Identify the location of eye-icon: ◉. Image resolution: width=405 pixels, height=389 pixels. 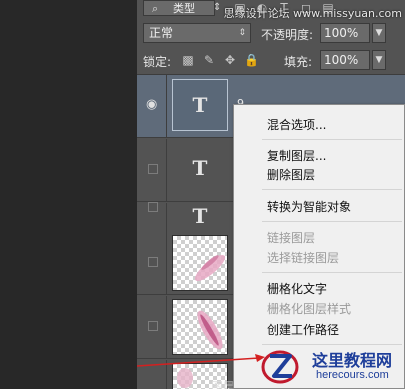
(152, 104).